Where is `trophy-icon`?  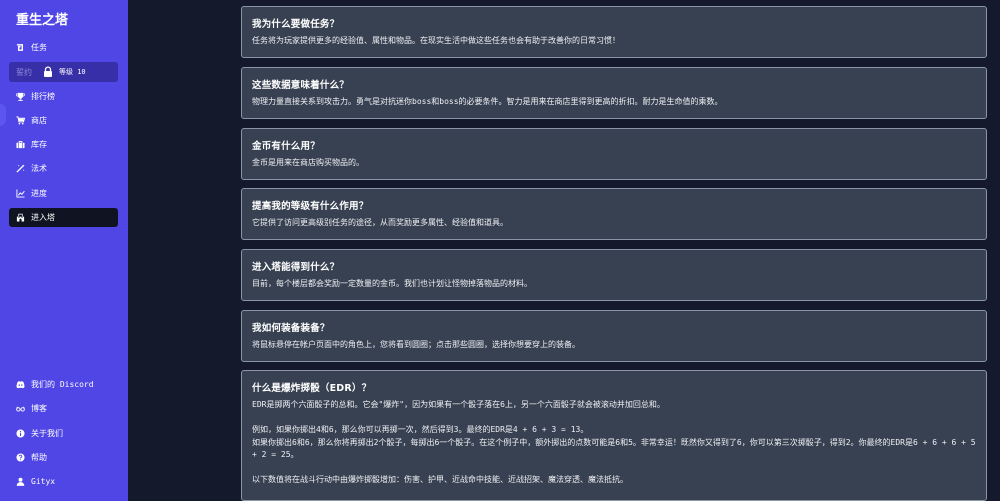
trophy-icon is located at coordinates (20, 96).